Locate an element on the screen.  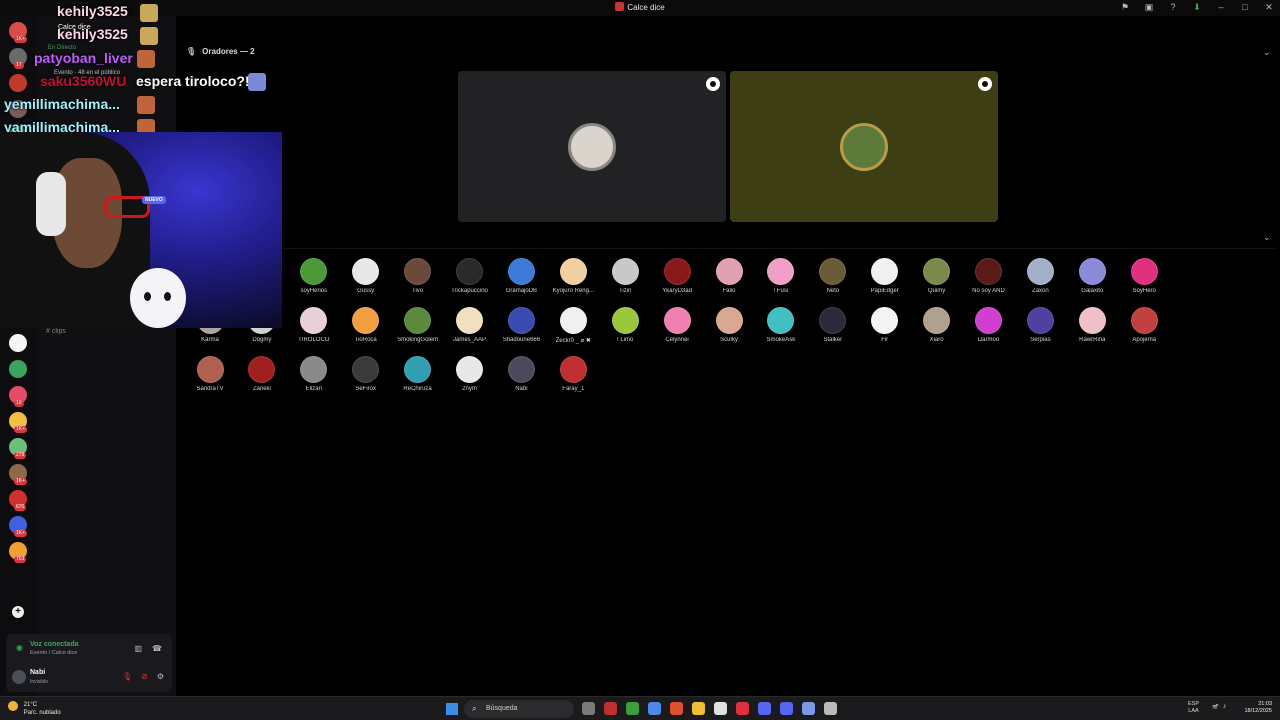
gear-icon: ⚙ is located at coordinates (160, 676).